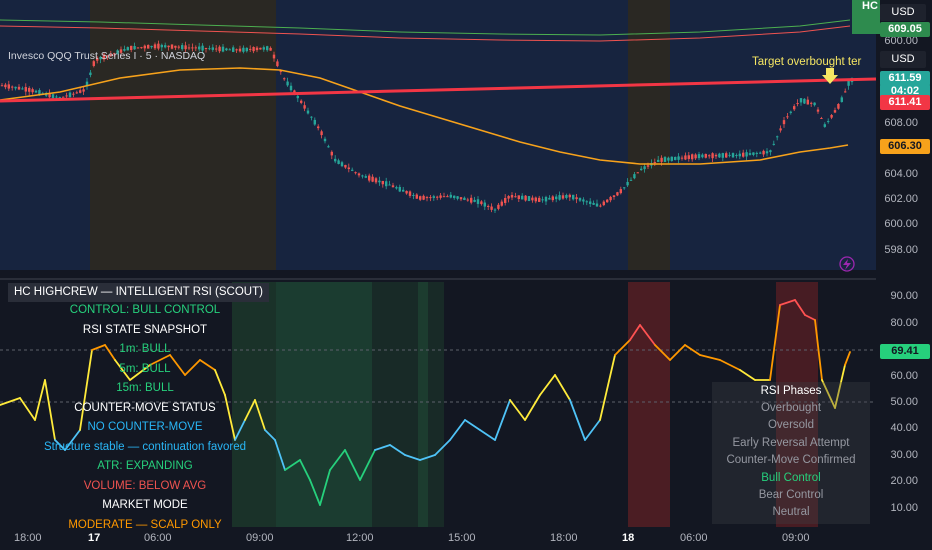 The image size is (932, 550). Describe the element at coordinates (138, 292) in the screenshot. I see `indicator-title: HC HIGHCREW — INTELLIGENT RSI (SCOUT)` at that location.